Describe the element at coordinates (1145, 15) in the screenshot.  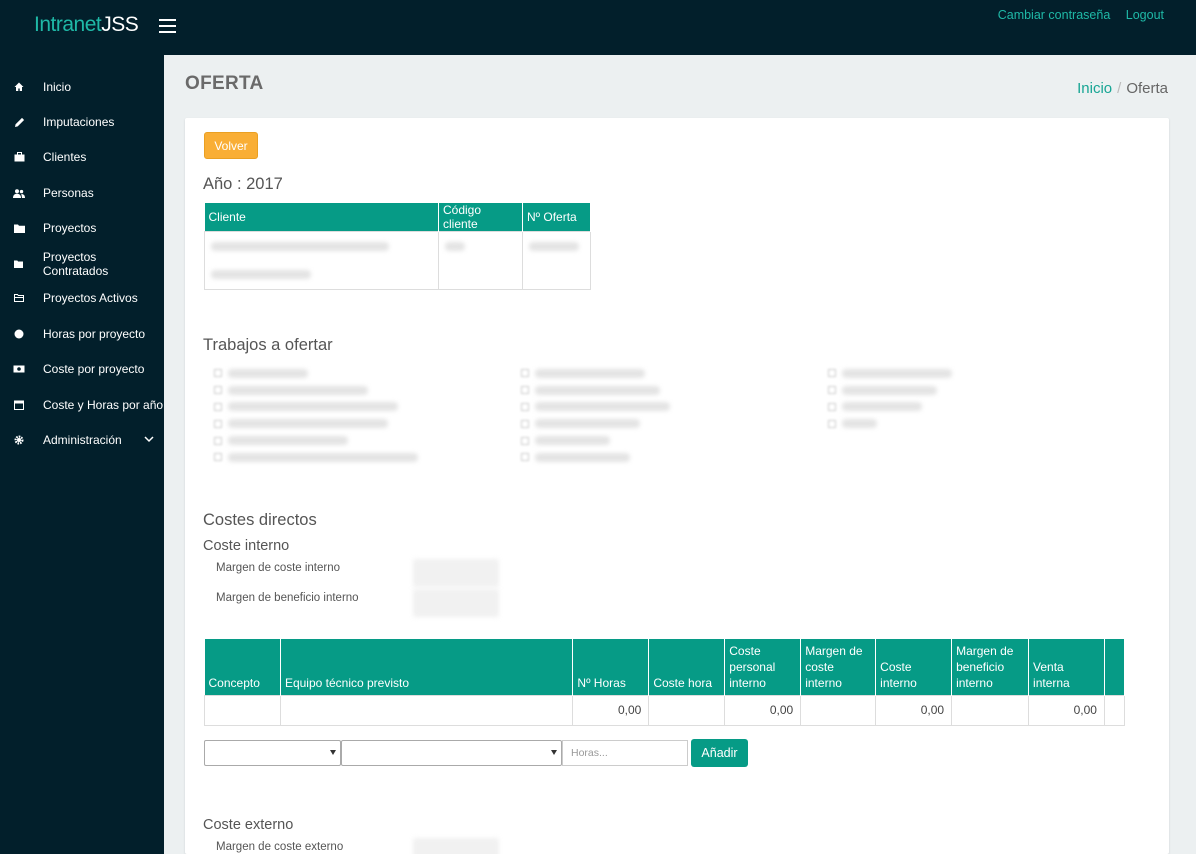
I see `logout-link: Logout` at that location.